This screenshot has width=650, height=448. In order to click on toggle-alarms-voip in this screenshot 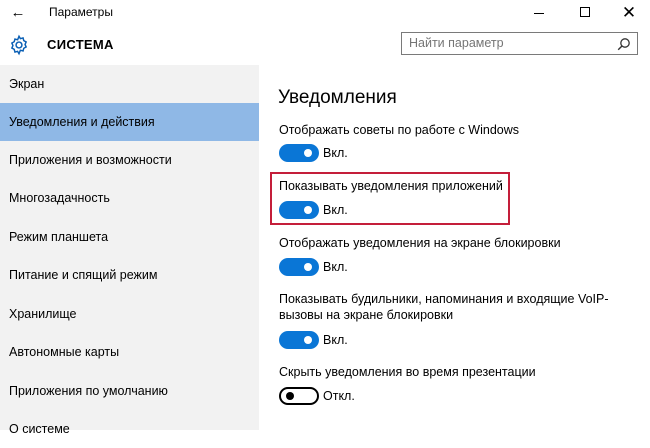, I will do `click(299, 340)`.